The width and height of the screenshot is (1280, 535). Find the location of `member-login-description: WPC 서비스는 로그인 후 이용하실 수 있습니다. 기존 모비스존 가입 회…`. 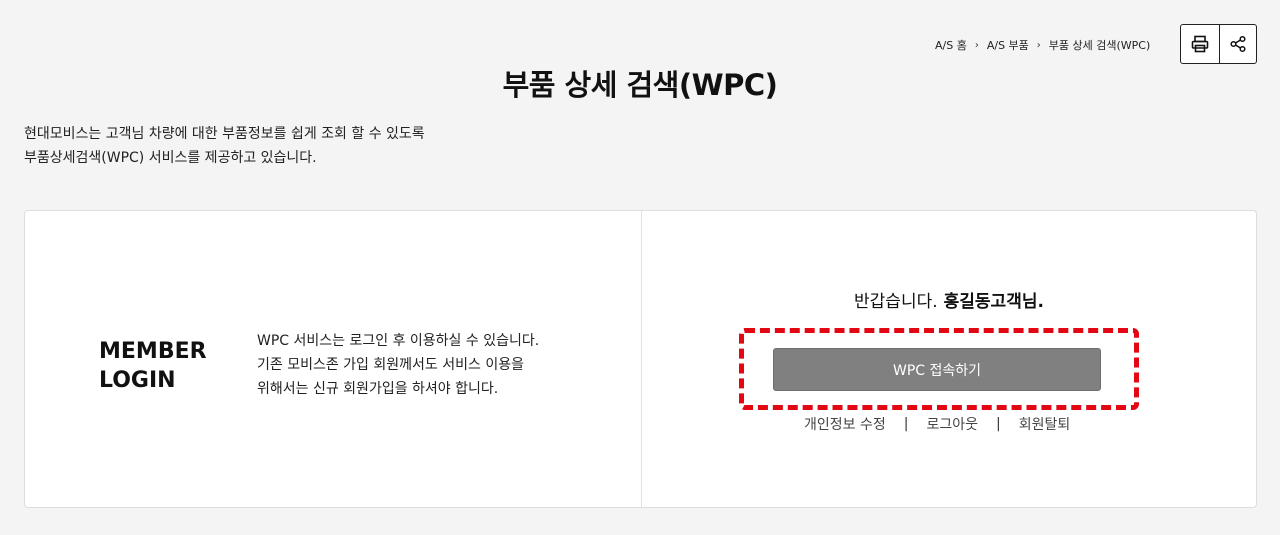

member-login-description: WPC 서비스는 로그인 후 이용하실 수 있습니다. 기존 모비스존 가입 회… is located at coordinates (398, 365).